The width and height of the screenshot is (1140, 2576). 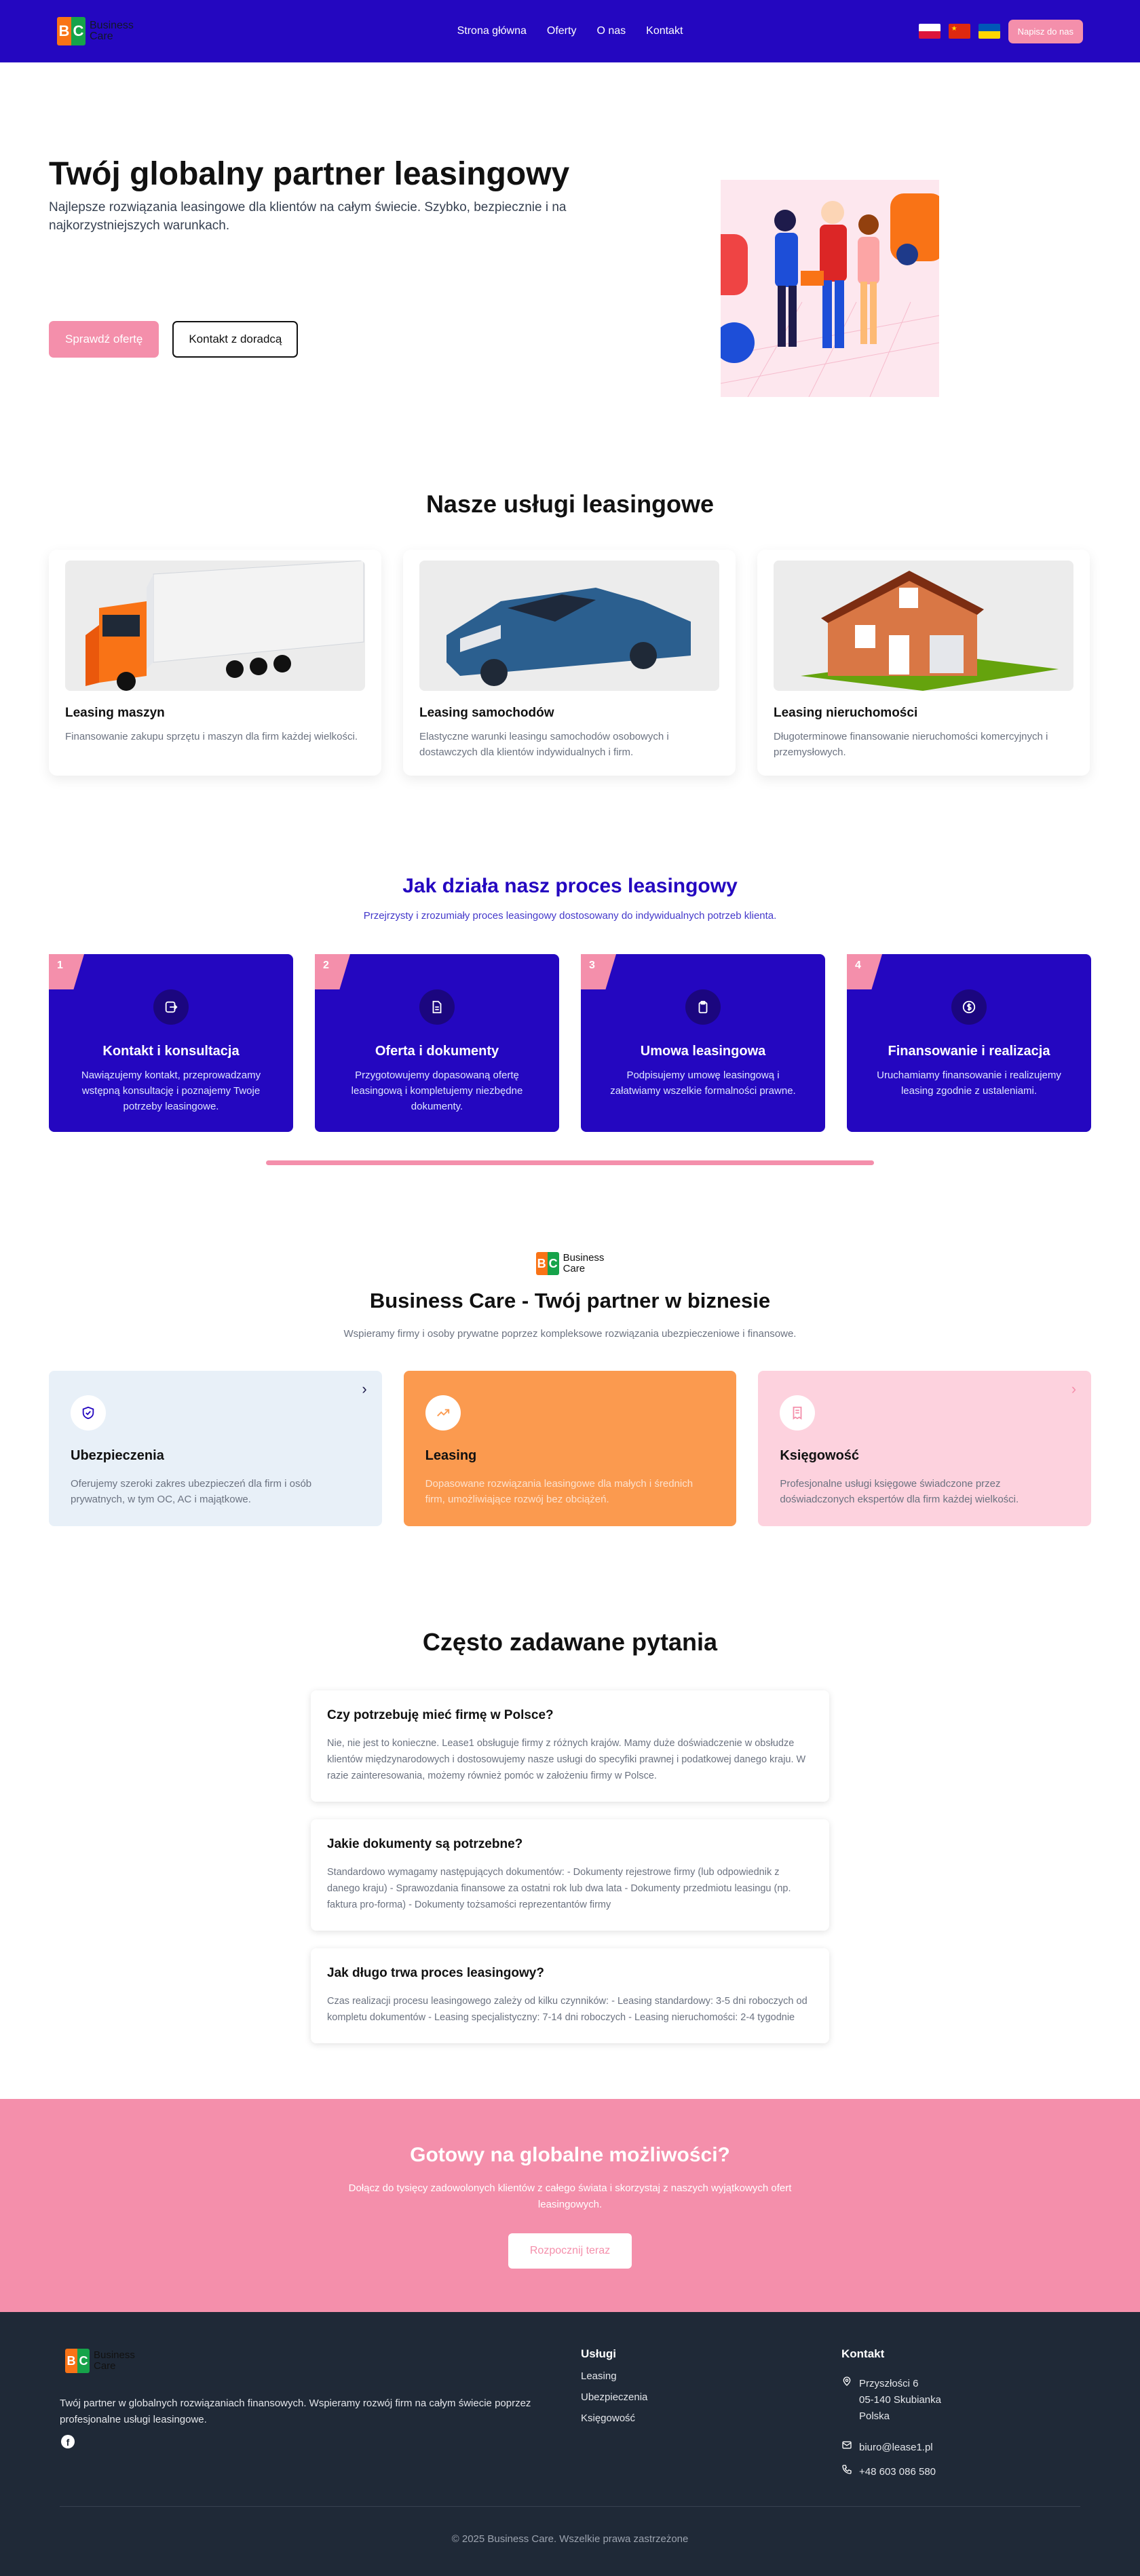 I want to click on partner-title: Business Care - Twój partner w biznesie, so click(x=570, y=1300).